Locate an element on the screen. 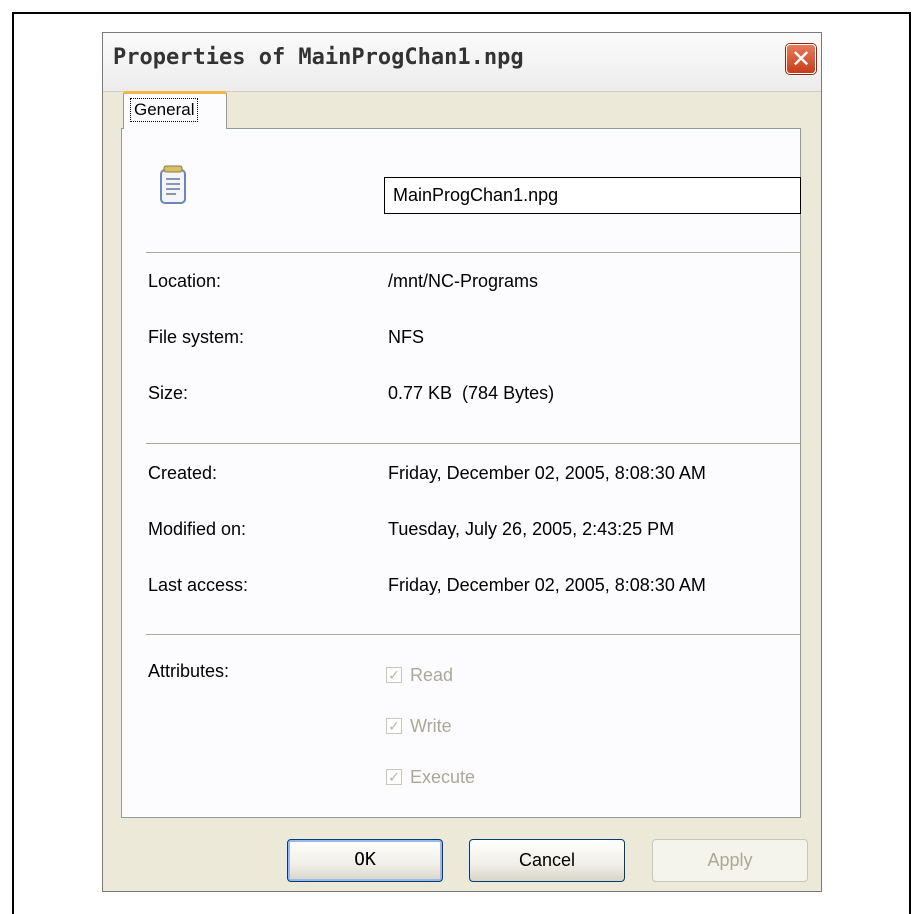 This screenshot has width=913, height=914. size-label: Size: is located at coordinates (168, 393).